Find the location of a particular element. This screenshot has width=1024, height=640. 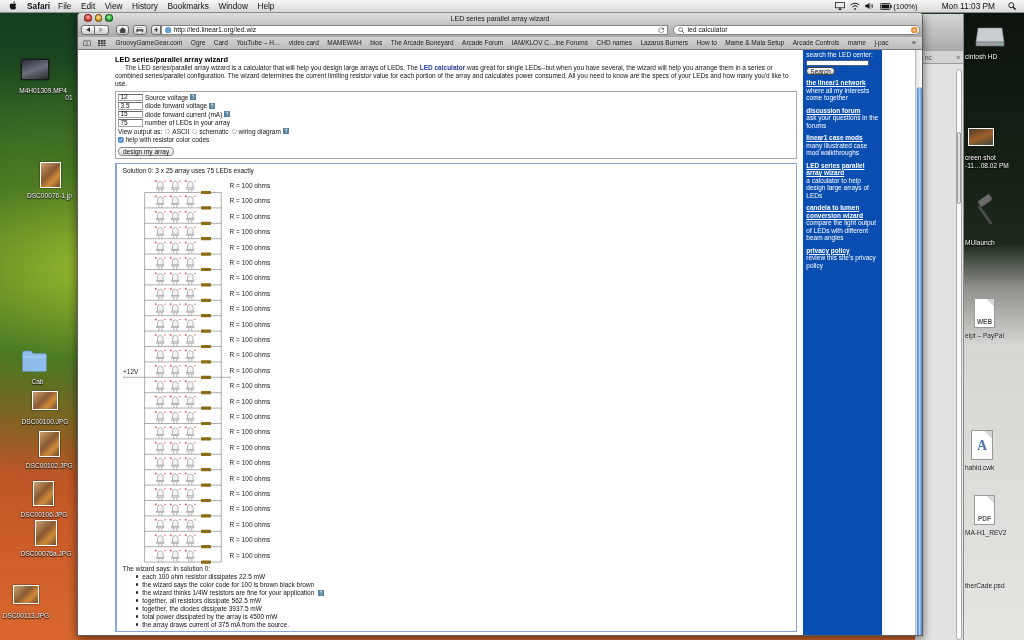

display-icon is located at coordinates (840, 6).